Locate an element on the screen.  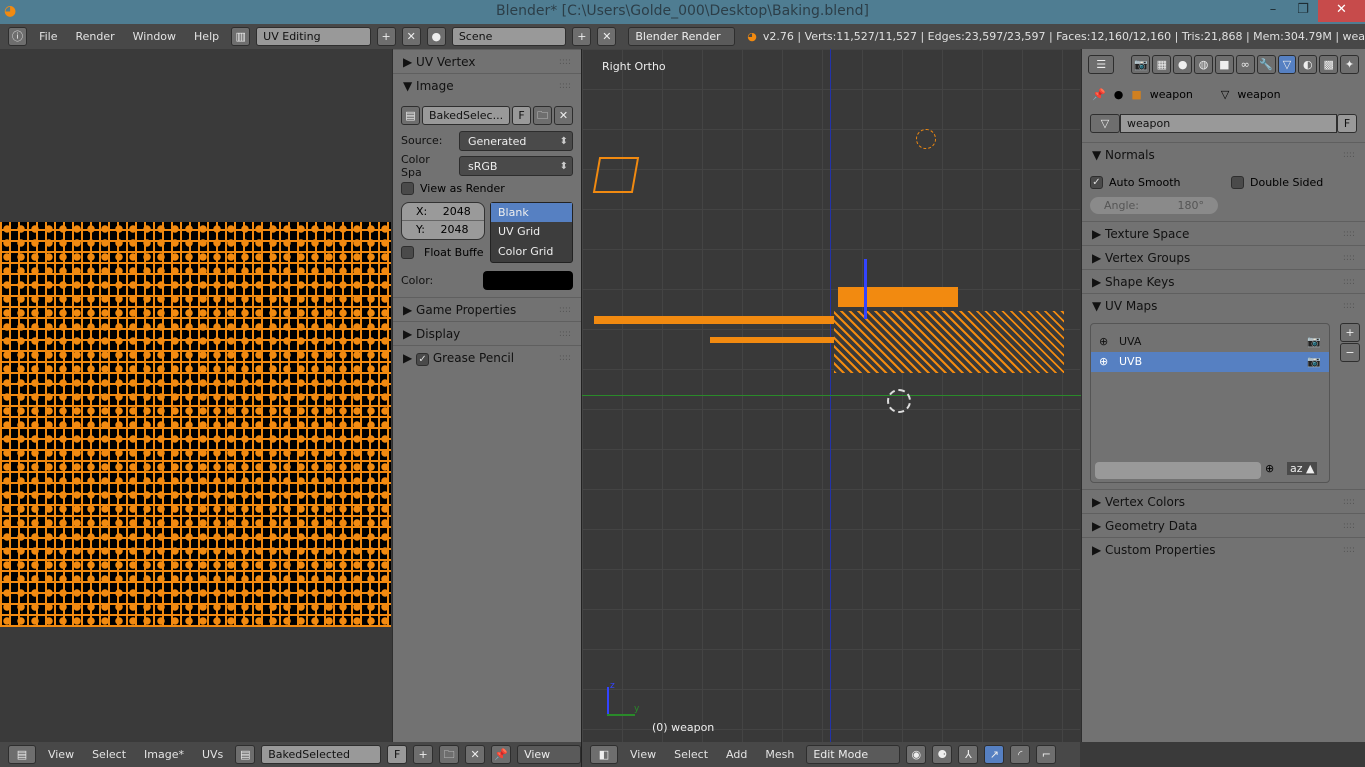
panel-display: ▶ Display:::: is located at coordinates (487, 333).